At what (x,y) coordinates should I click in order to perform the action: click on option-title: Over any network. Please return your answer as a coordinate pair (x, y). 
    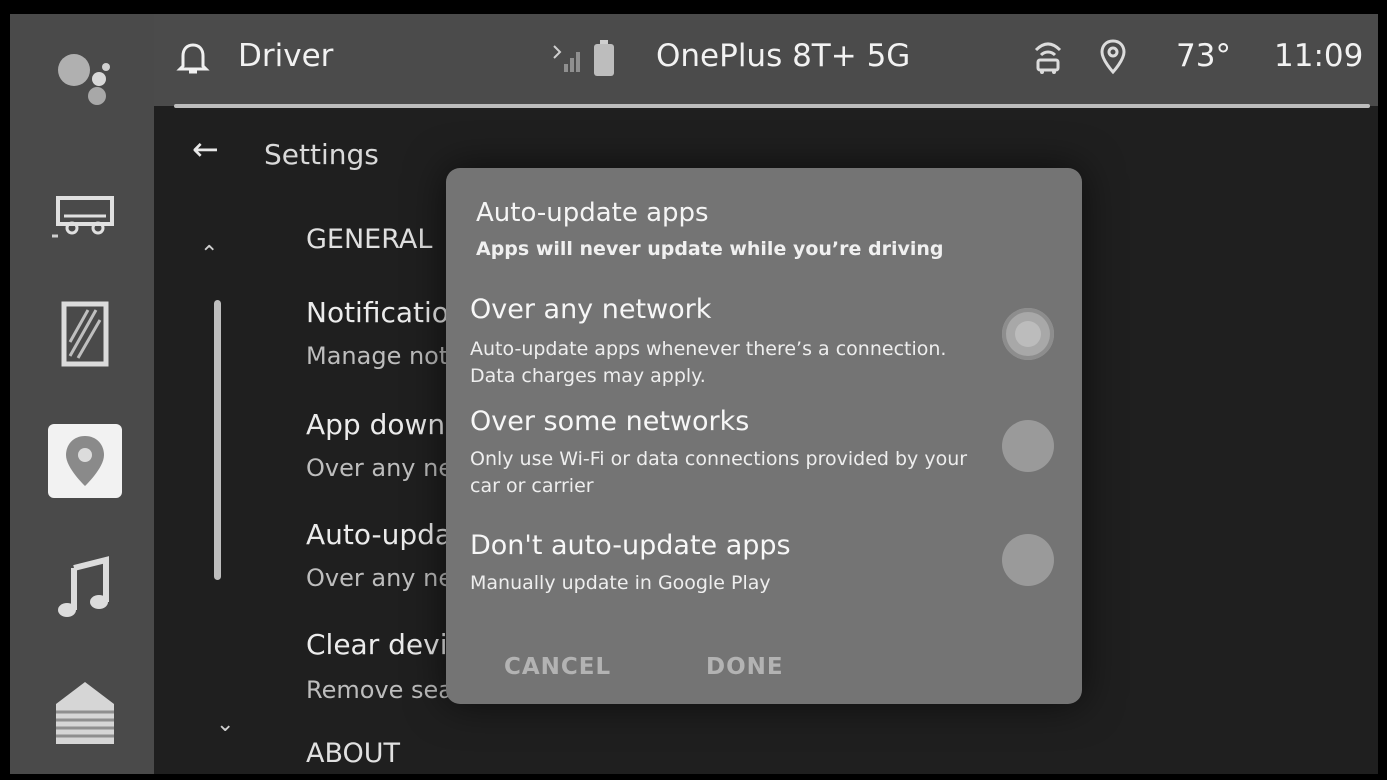
    Looking at the image, I should click on (591, 309).